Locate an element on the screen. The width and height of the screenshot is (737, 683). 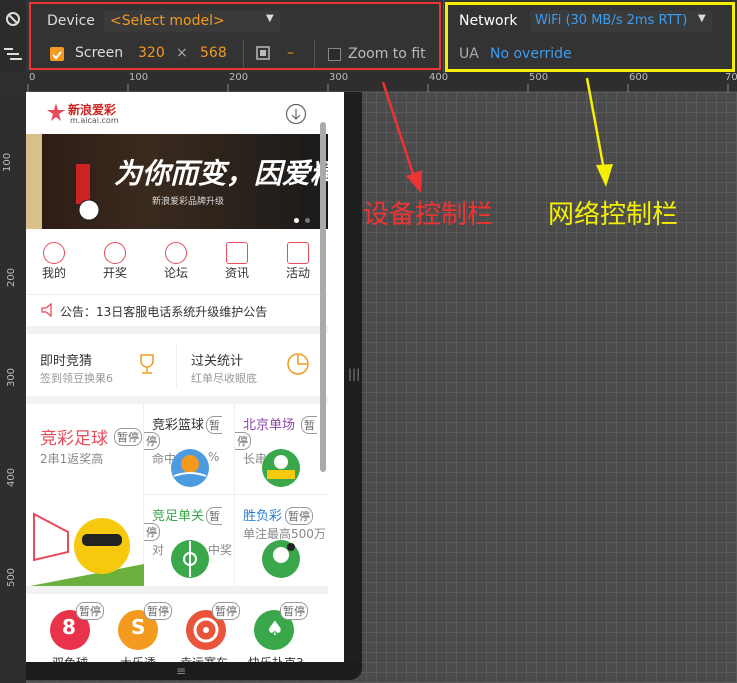
device-bar-annotation: 设备控制栏 is located at coordinates (428, 215).